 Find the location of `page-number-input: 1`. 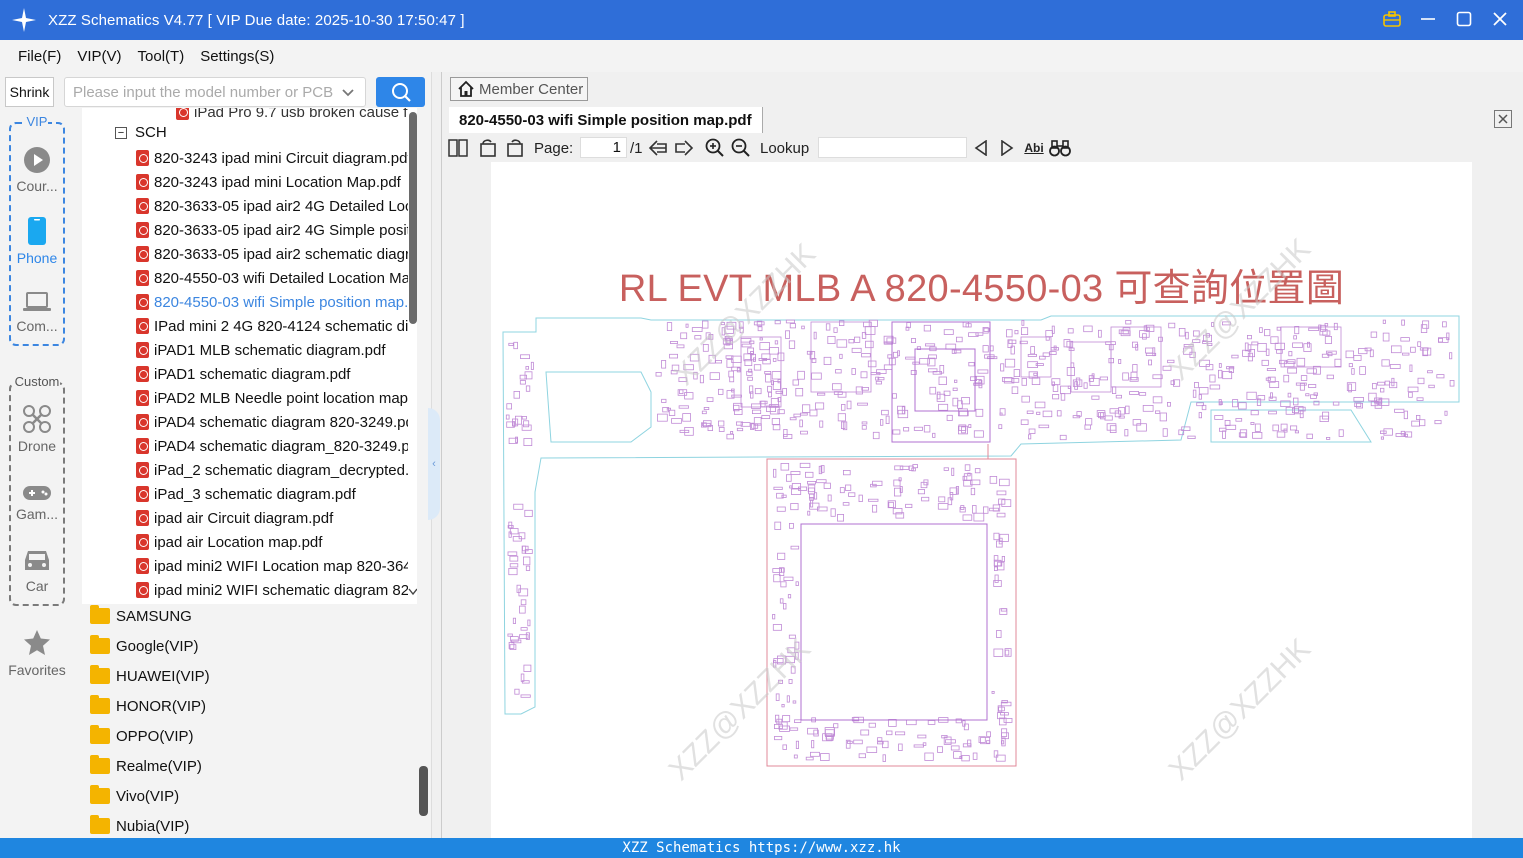

page-number-input: 1 is located at coordinates (603, 147).